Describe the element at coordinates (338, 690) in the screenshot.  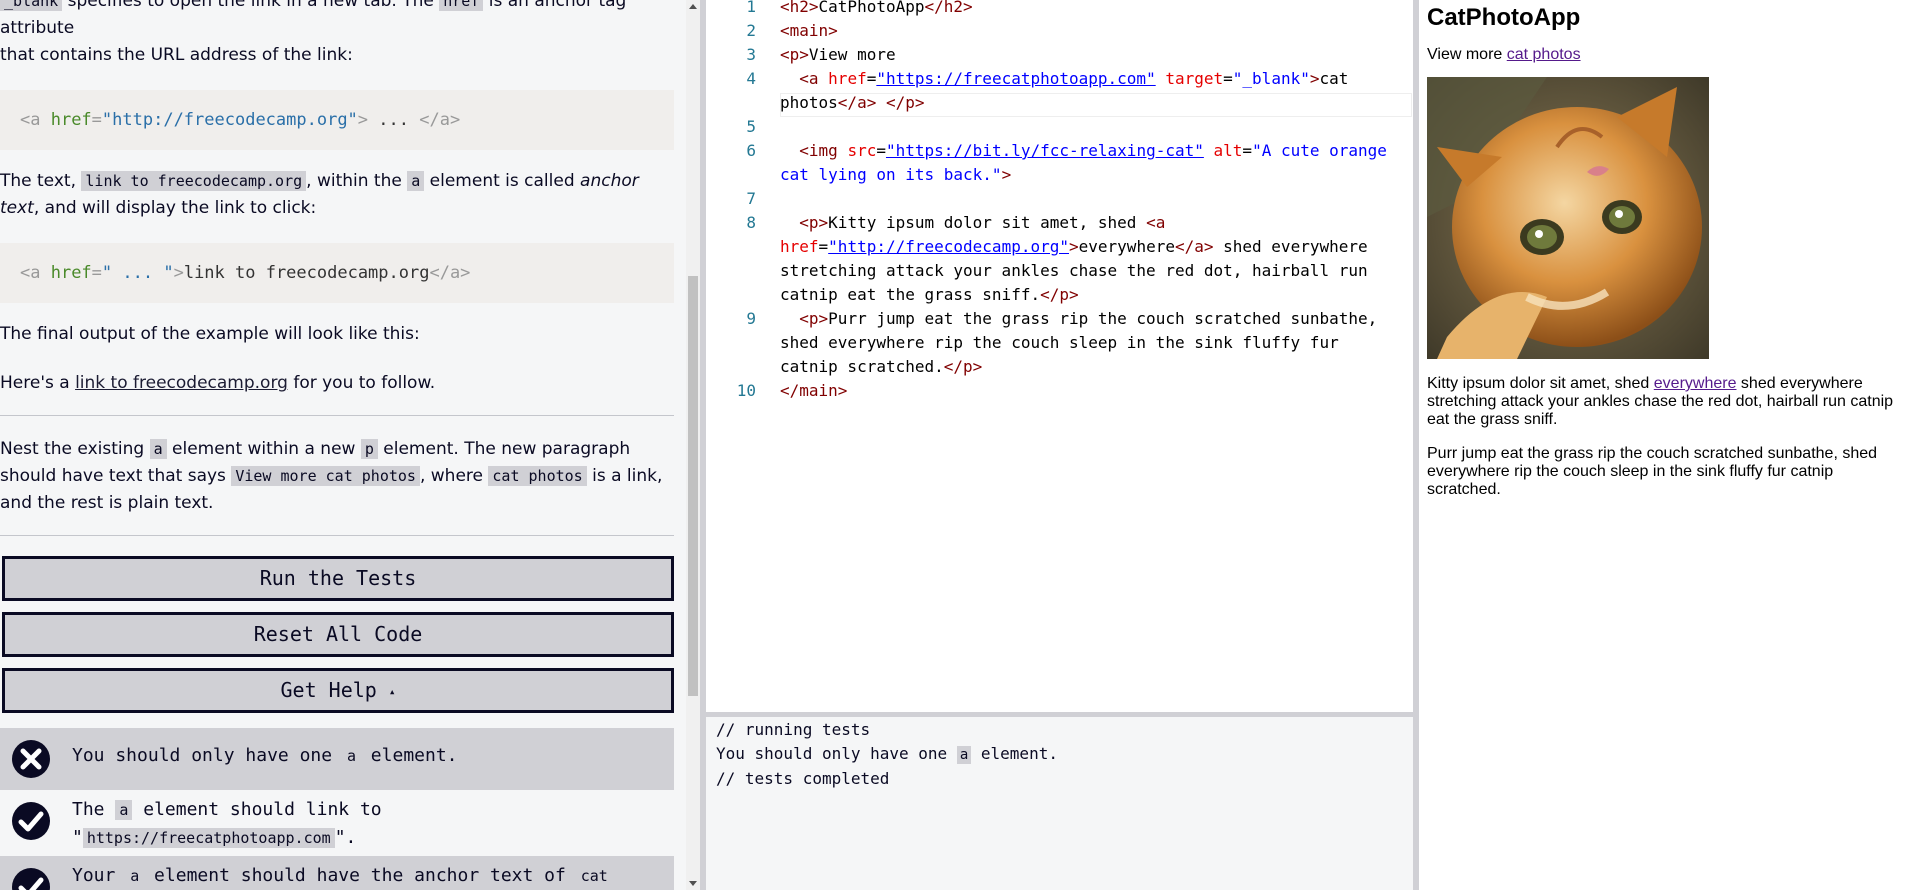
I see `get-help-button: Get Help ▴` at that location.